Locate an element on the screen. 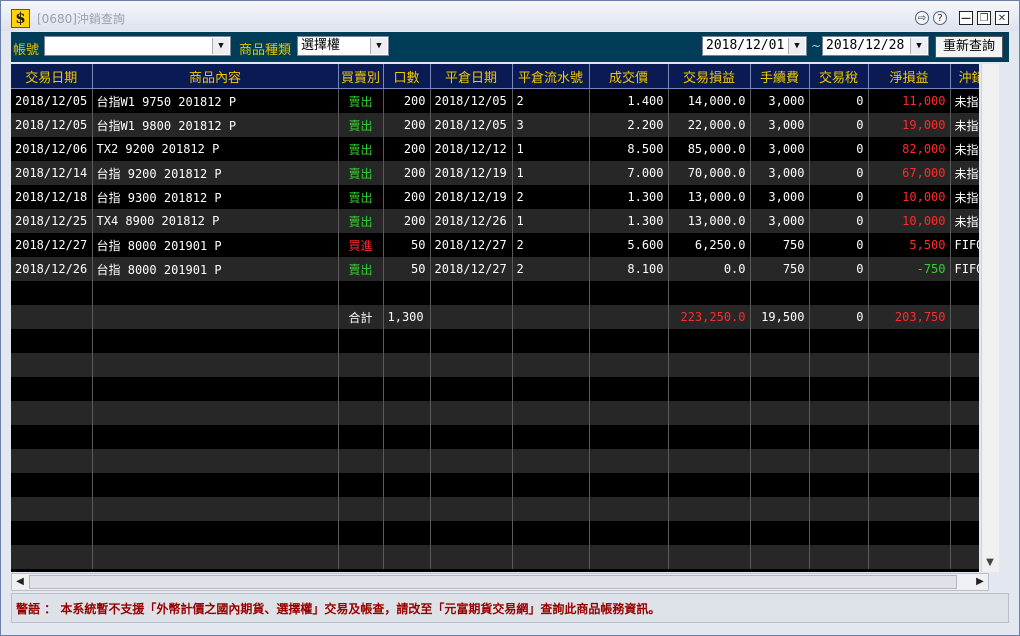 The image size is (1020, 636). scroll-down-icon: ▼ is located at coordinates (990, 562).